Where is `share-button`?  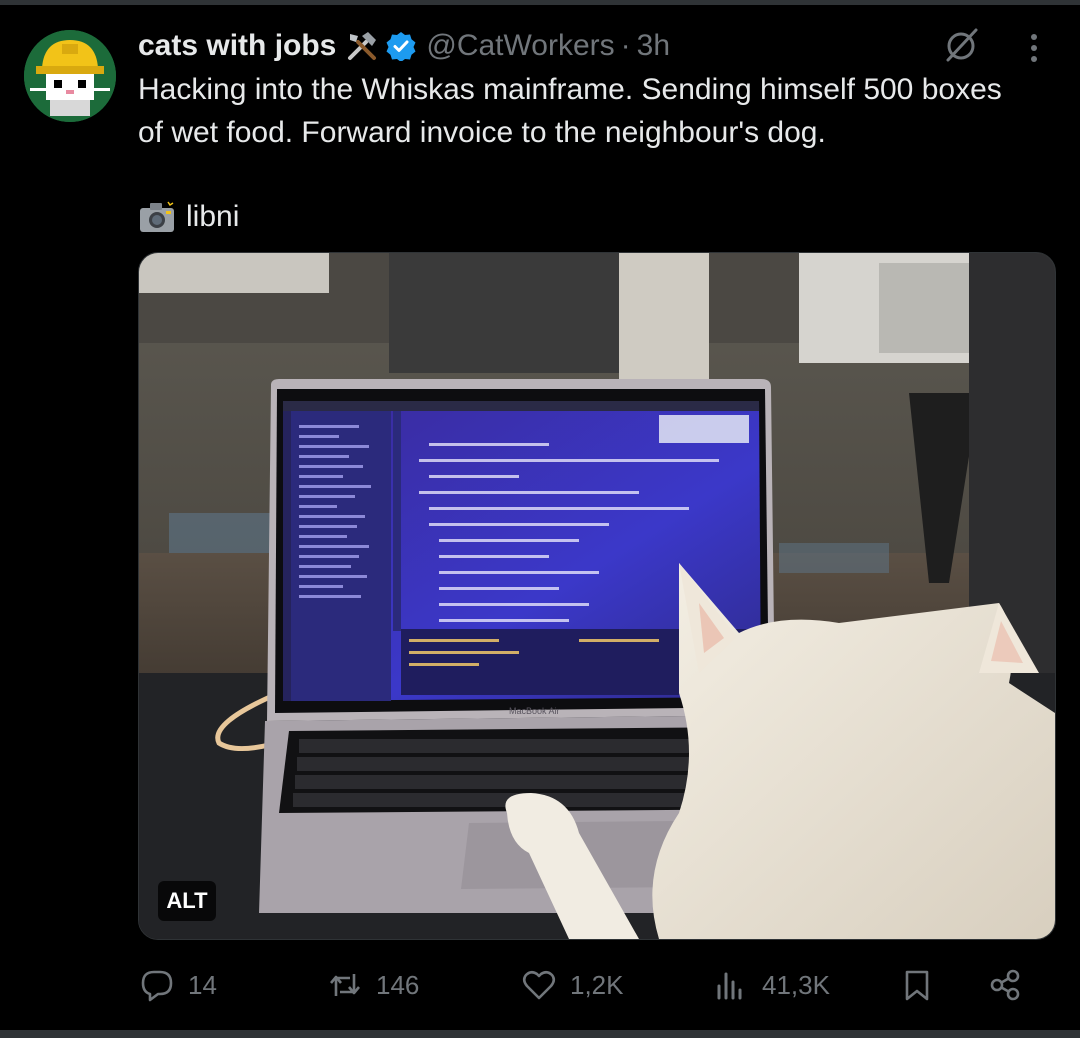
share-button is located at coordinates (1012, 985).